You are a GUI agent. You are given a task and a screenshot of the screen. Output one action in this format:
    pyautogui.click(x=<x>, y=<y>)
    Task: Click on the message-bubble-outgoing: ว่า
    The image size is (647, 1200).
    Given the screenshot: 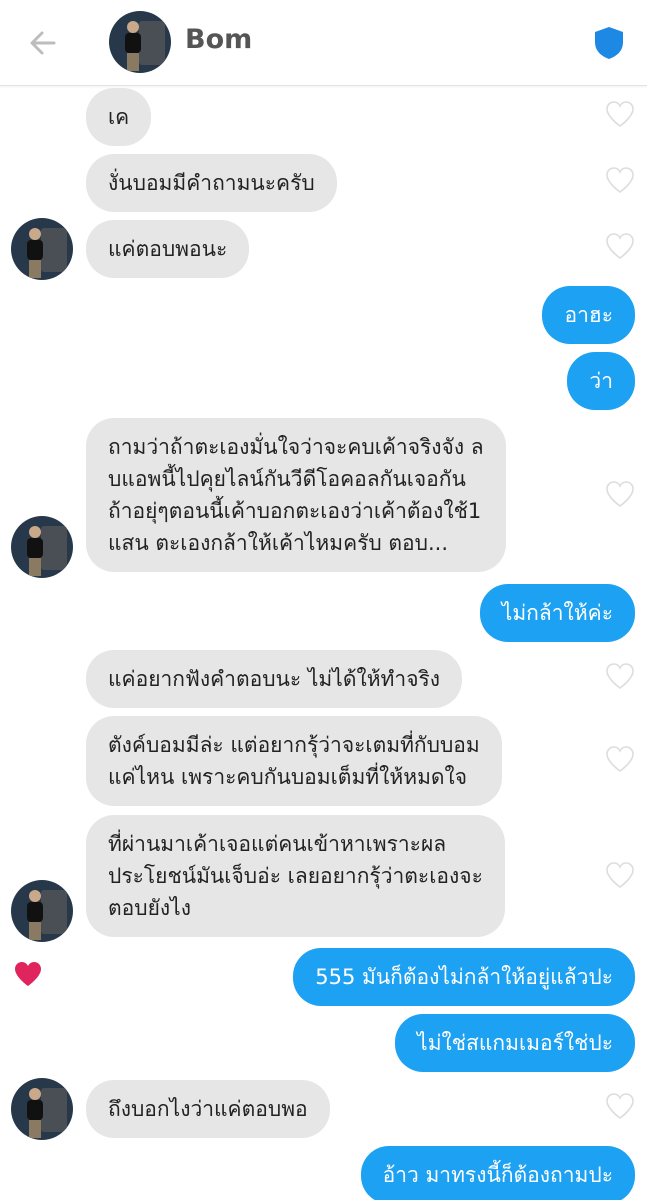 What is the action you would take?
    pyautogui.click(x=601, y=381)
    